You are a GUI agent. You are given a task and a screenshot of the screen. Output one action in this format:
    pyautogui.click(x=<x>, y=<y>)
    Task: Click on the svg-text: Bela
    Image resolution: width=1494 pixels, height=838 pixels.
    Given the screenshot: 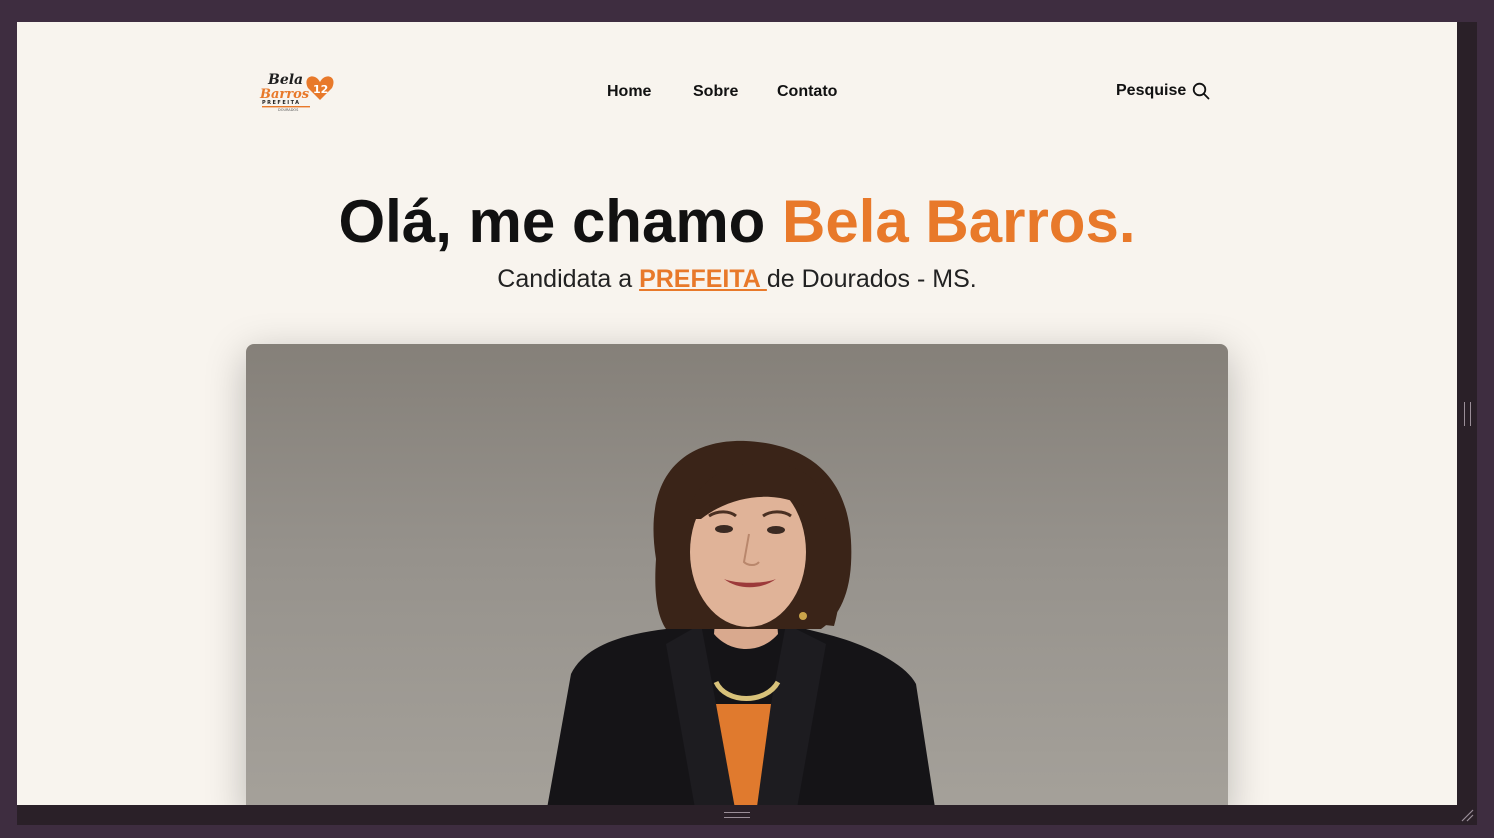 What is the action you would take?
    pyautogui.click(x=285, y=80)
    